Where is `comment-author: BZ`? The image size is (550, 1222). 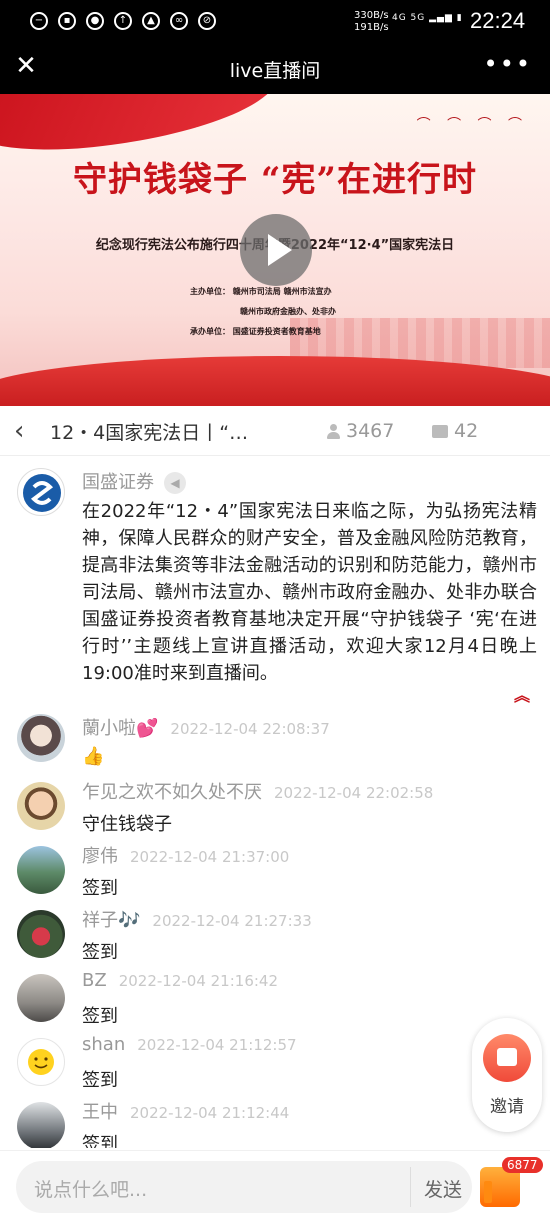 comment-author: BZ is located at coordinates (94, 980).